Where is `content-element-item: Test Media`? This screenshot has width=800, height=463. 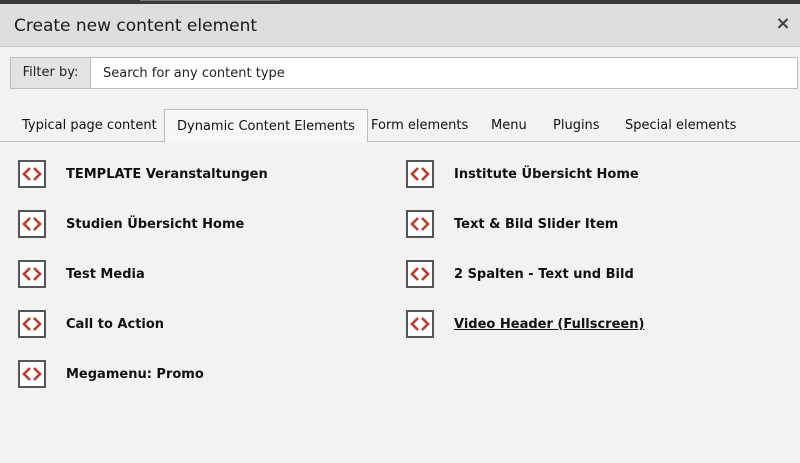 content-element-item: Test Media is located at coordinates (81, 274).